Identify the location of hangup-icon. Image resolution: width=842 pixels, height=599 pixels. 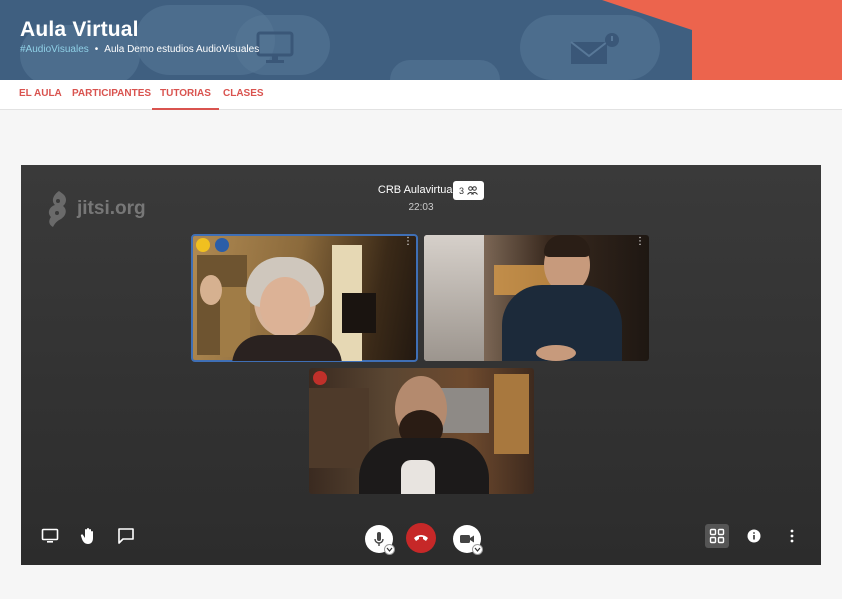
(421, 538).